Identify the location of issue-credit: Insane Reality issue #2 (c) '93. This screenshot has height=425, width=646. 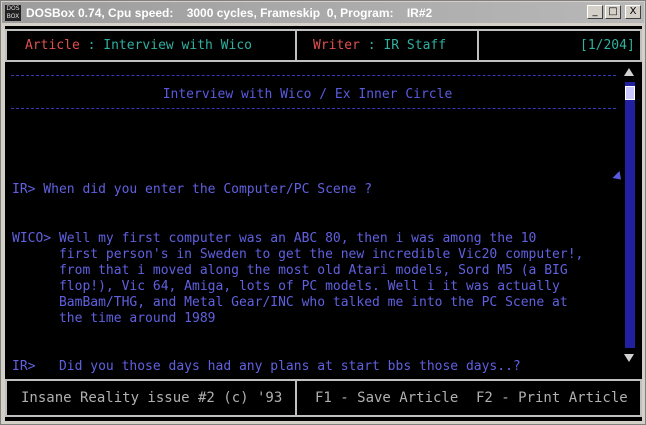
(152, 398).